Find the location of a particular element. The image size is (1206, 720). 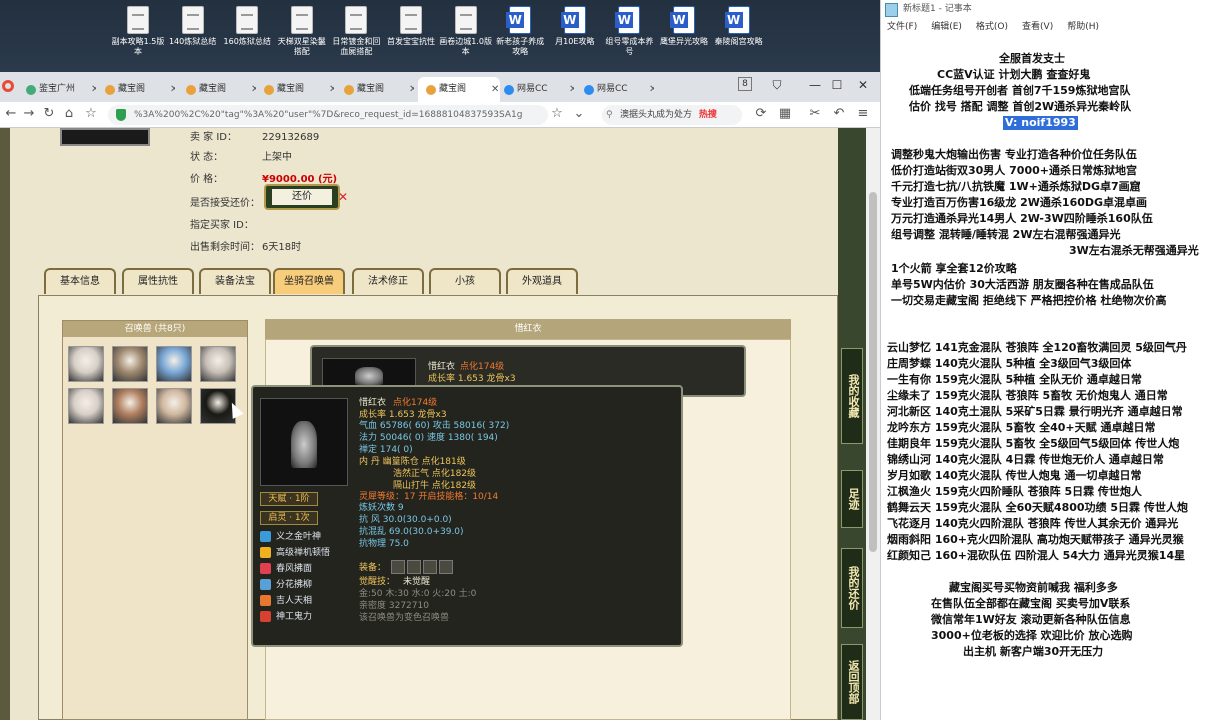

scissors-icon: ✂ is located at coordinates (815, 114).